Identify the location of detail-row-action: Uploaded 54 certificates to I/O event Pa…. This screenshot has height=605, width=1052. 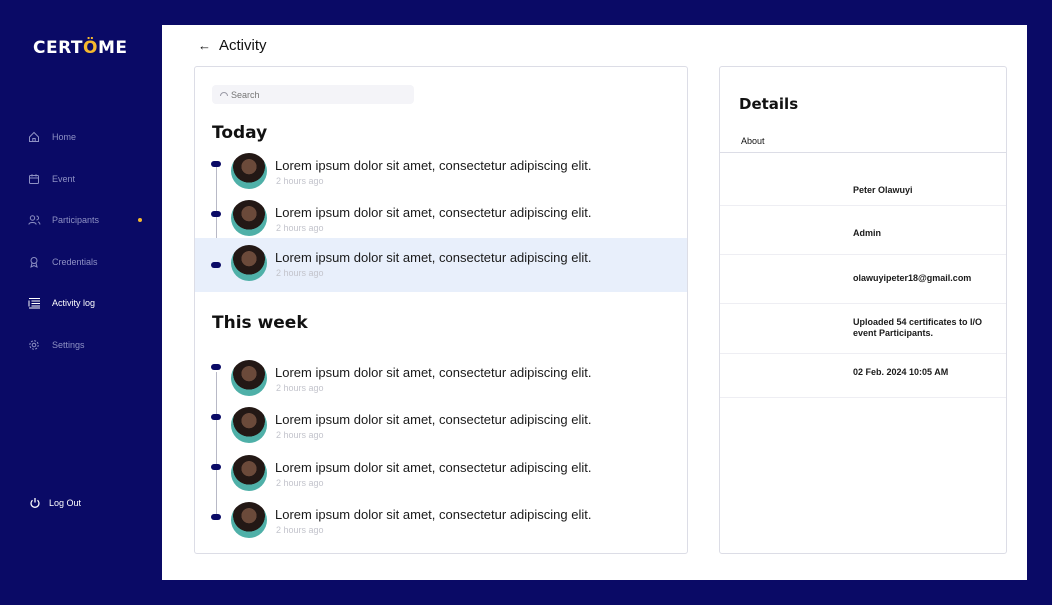
(863, 329).